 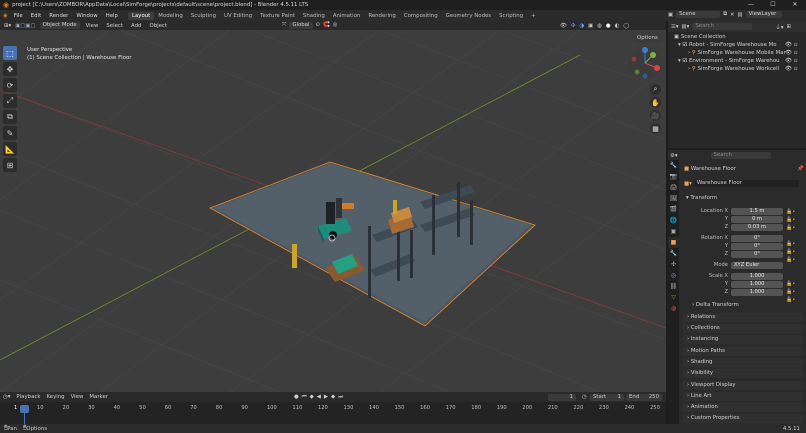 I want to click on tab-texture-paint: Texture Paint, so click(x=277, y=16).